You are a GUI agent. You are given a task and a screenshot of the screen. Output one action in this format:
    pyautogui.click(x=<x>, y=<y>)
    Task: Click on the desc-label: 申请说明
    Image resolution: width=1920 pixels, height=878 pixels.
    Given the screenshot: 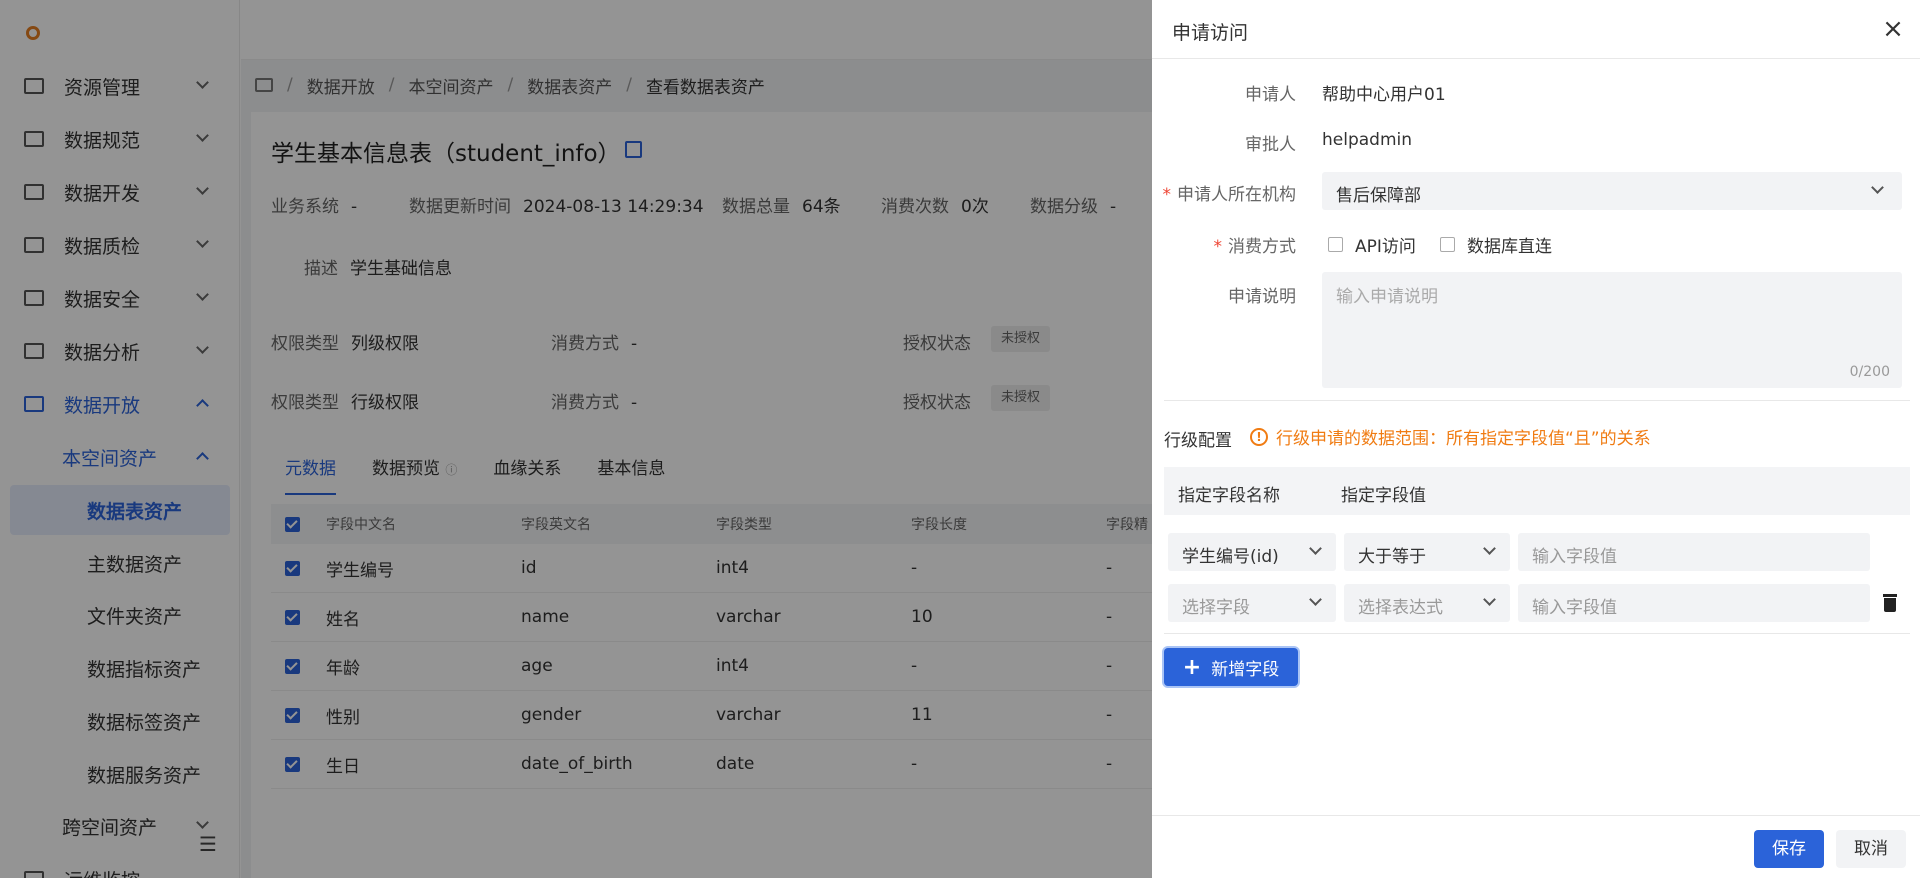 What is the action you would take?
    pyautogui.click(x=1262, y=297)
    